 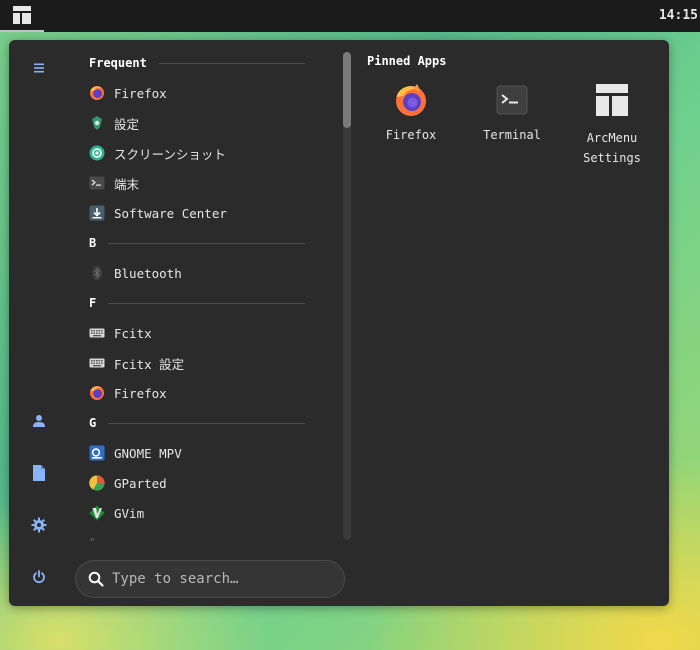 I want to click on section-header-g: G, so click(x=197, y=423).